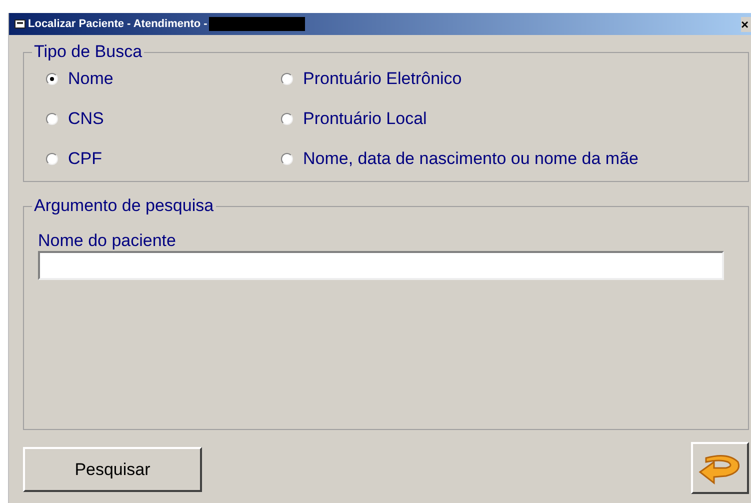  What do you see at coordinates (382, 79) in the screenshot?
I see `radio-label: Prontuário Eletrônico` at bounding box center [382, 79].